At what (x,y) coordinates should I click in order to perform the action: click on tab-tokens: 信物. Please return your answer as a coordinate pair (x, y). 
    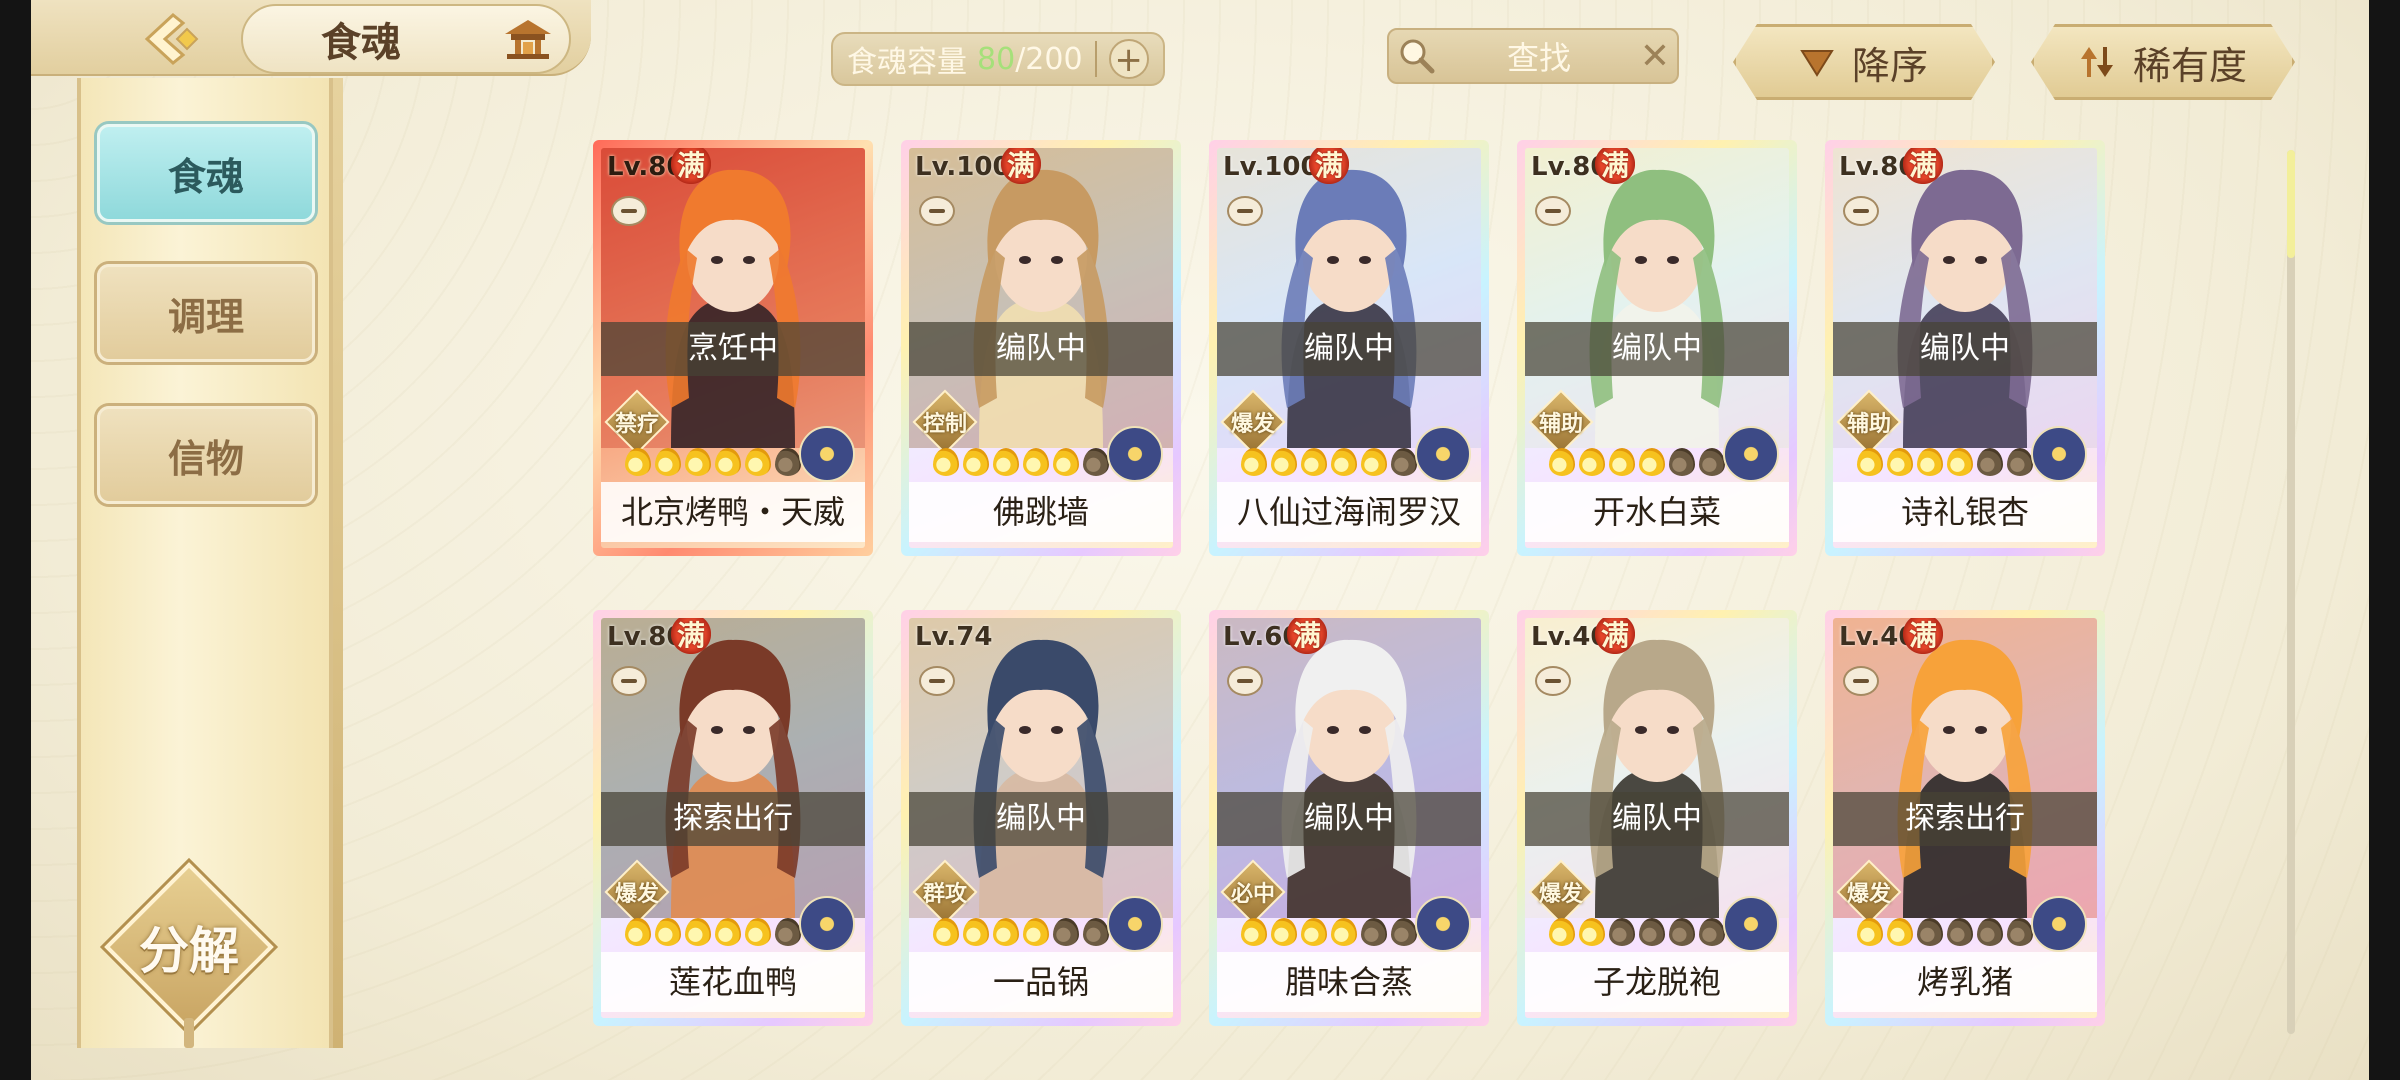
    Looking at the image, I should click on (206, 455).